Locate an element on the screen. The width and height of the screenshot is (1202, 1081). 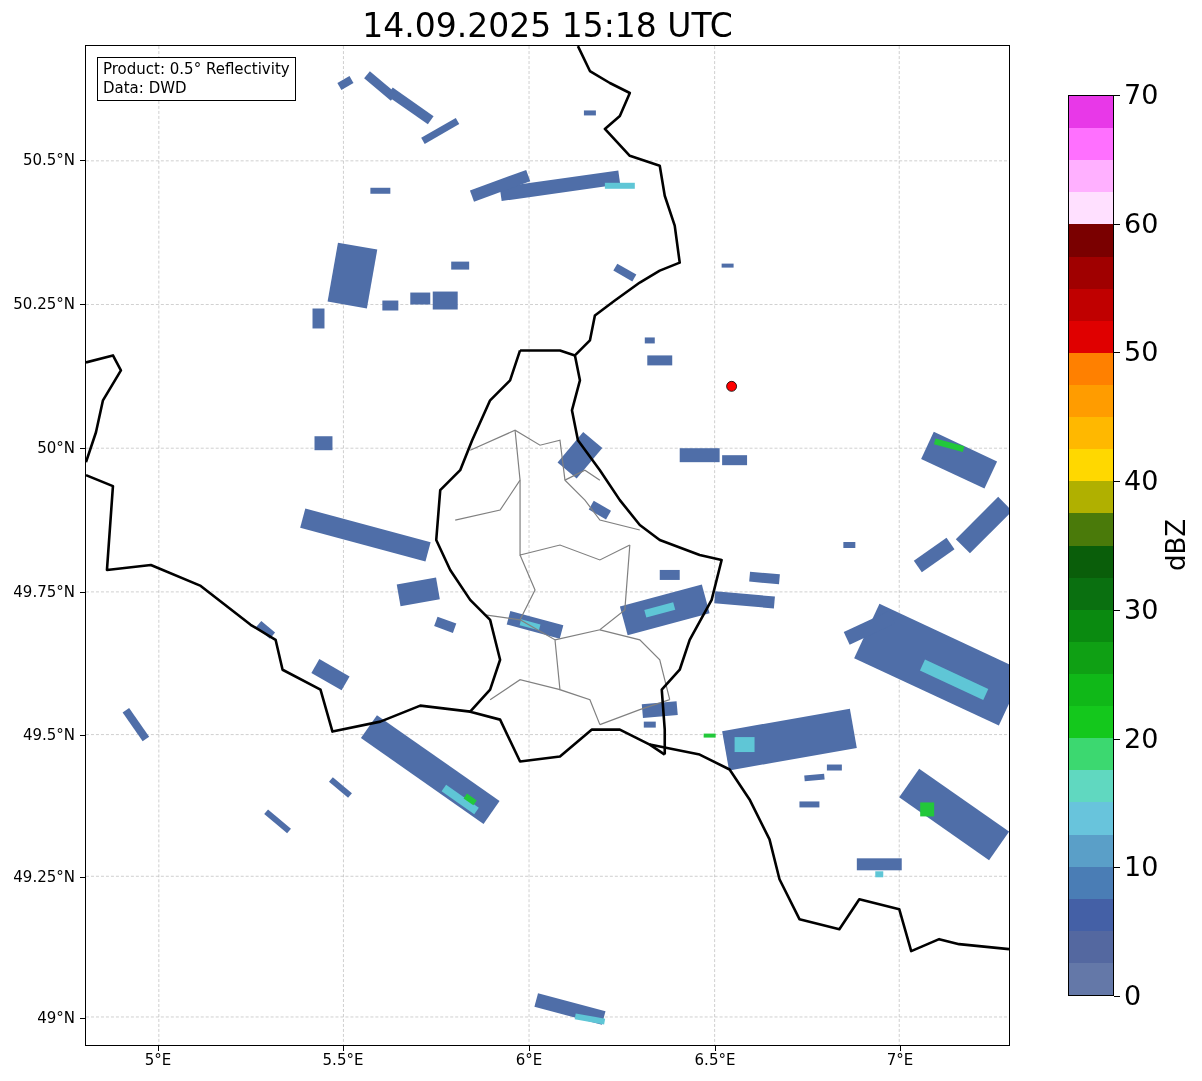
latitude-label: 49.5°N is located at coordinates (48, 735).